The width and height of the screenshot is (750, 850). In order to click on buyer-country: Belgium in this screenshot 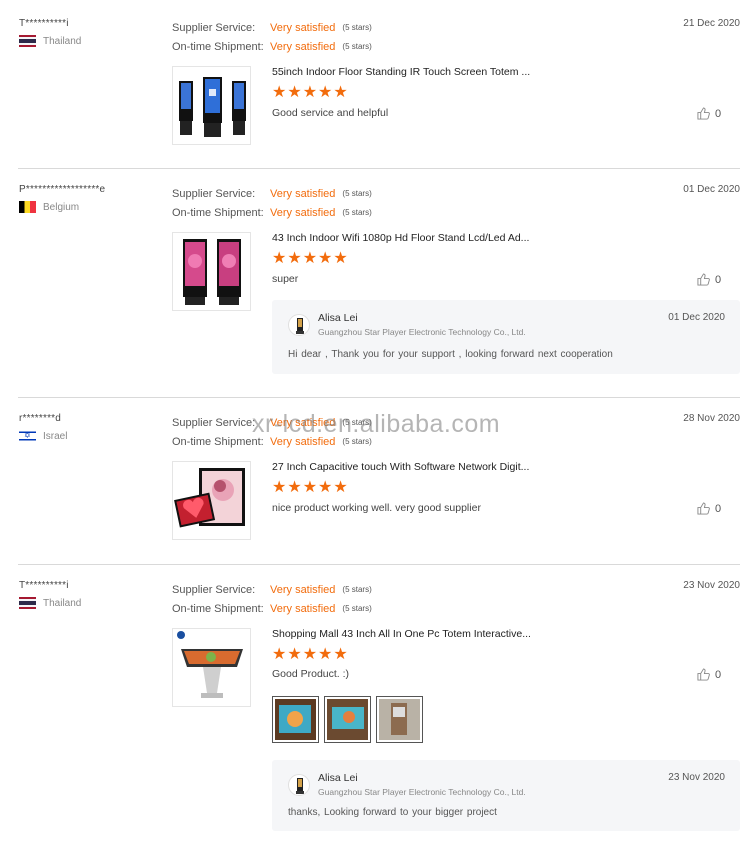, I will do `click(62, 207)`.